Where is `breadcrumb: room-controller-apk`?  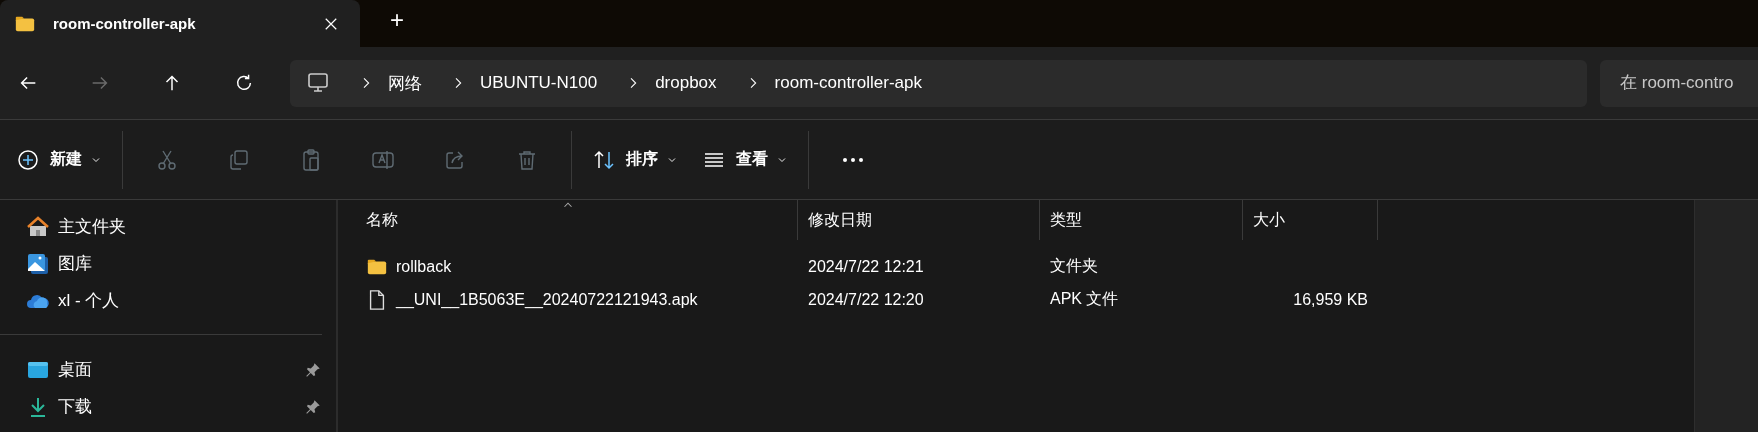 breadcrumb: room-controller-apk is located at coordinates (848, 83).